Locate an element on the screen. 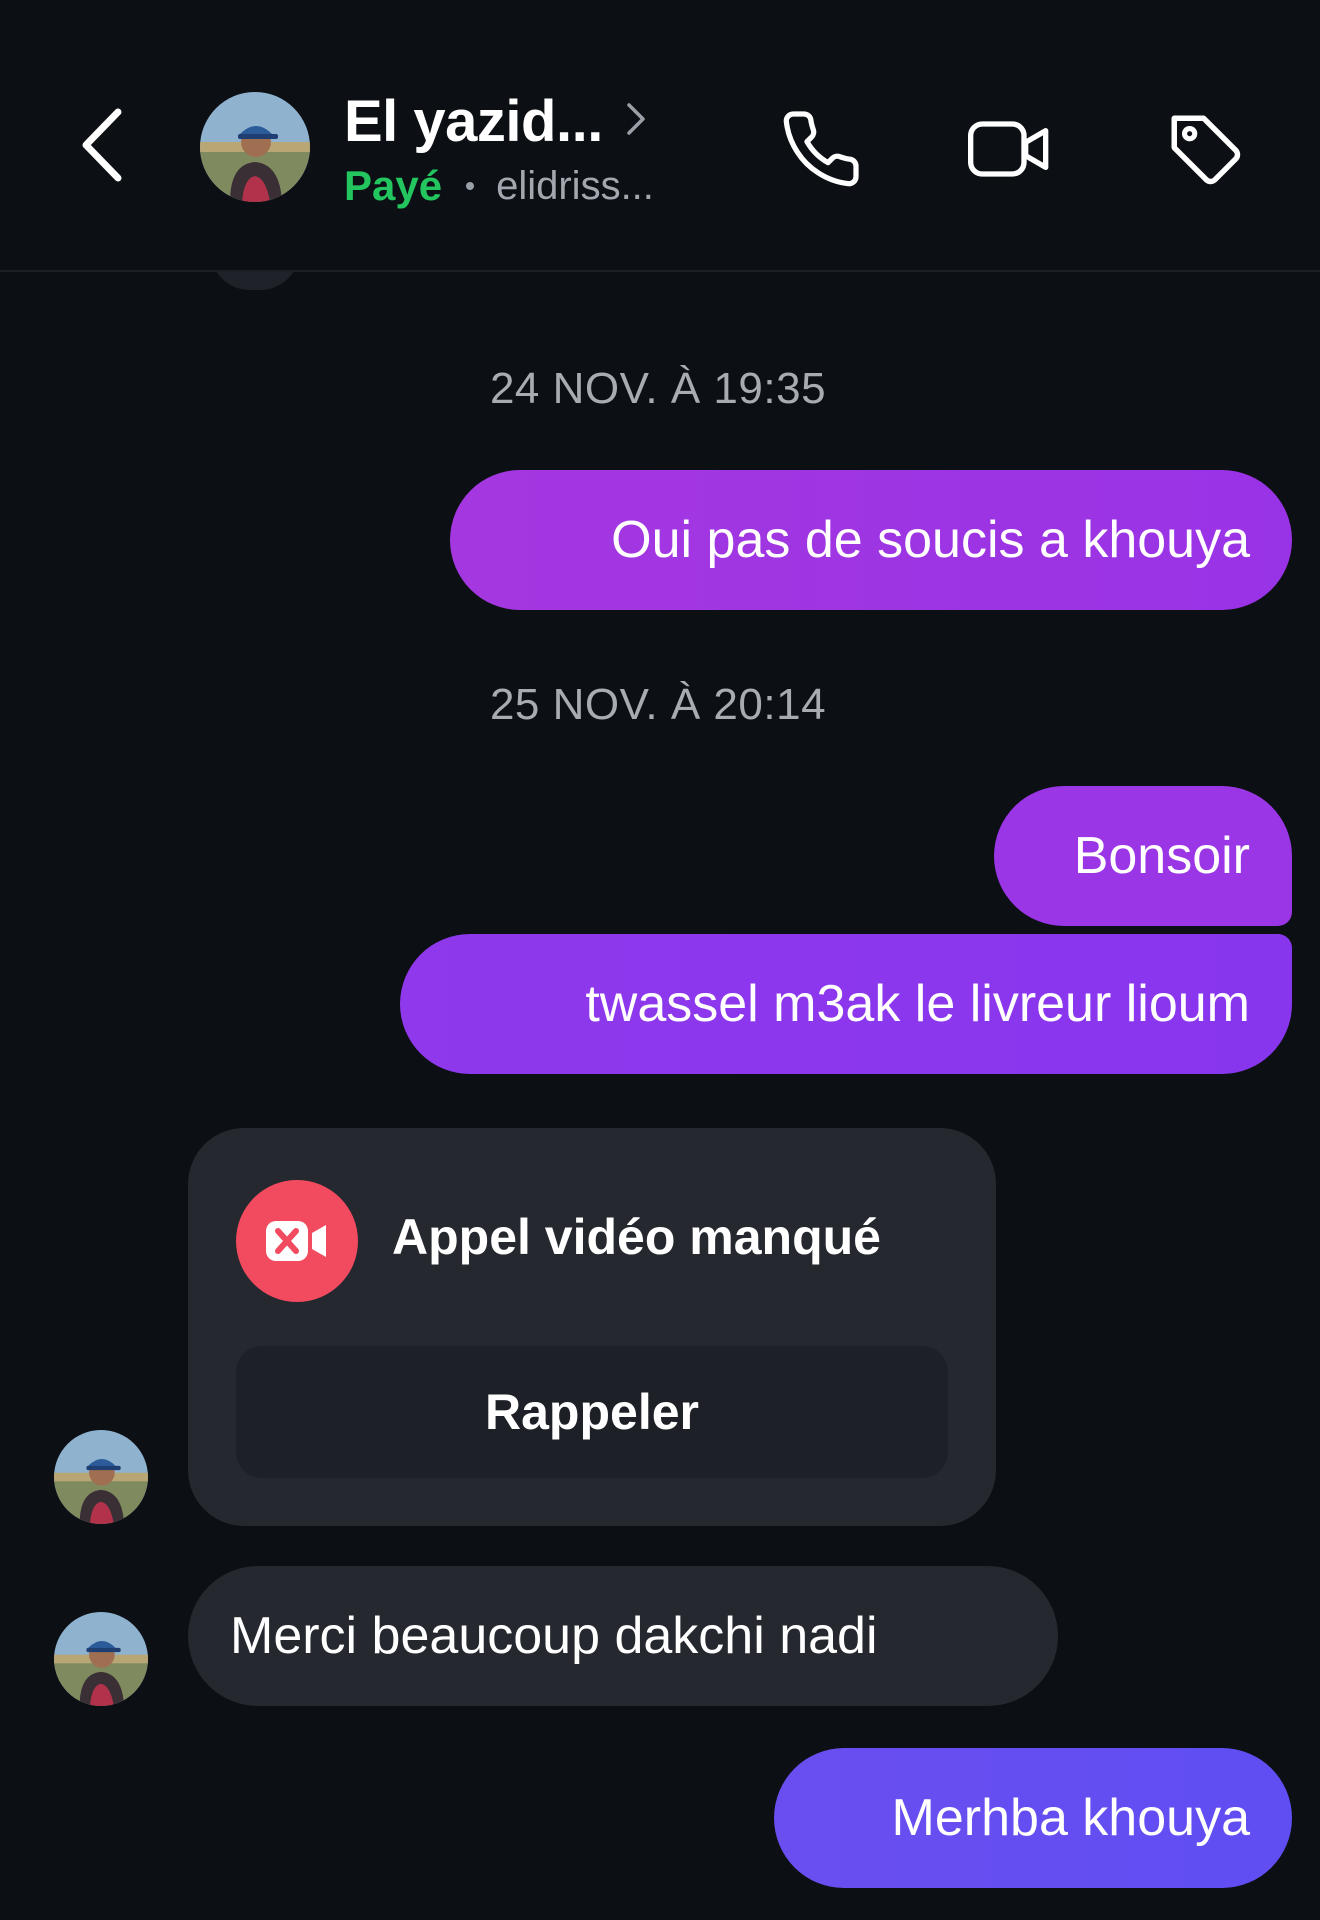 This screenshot has height=1920, width=1320. timestamp-text: 24 NOV. À 19:35 is located at coordinates (658, 388).